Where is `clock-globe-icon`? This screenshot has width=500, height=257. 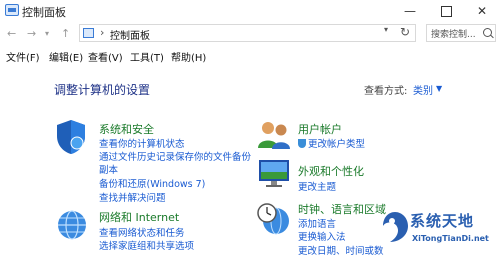
clock-globe-icon is located at coordinates (273, 219).